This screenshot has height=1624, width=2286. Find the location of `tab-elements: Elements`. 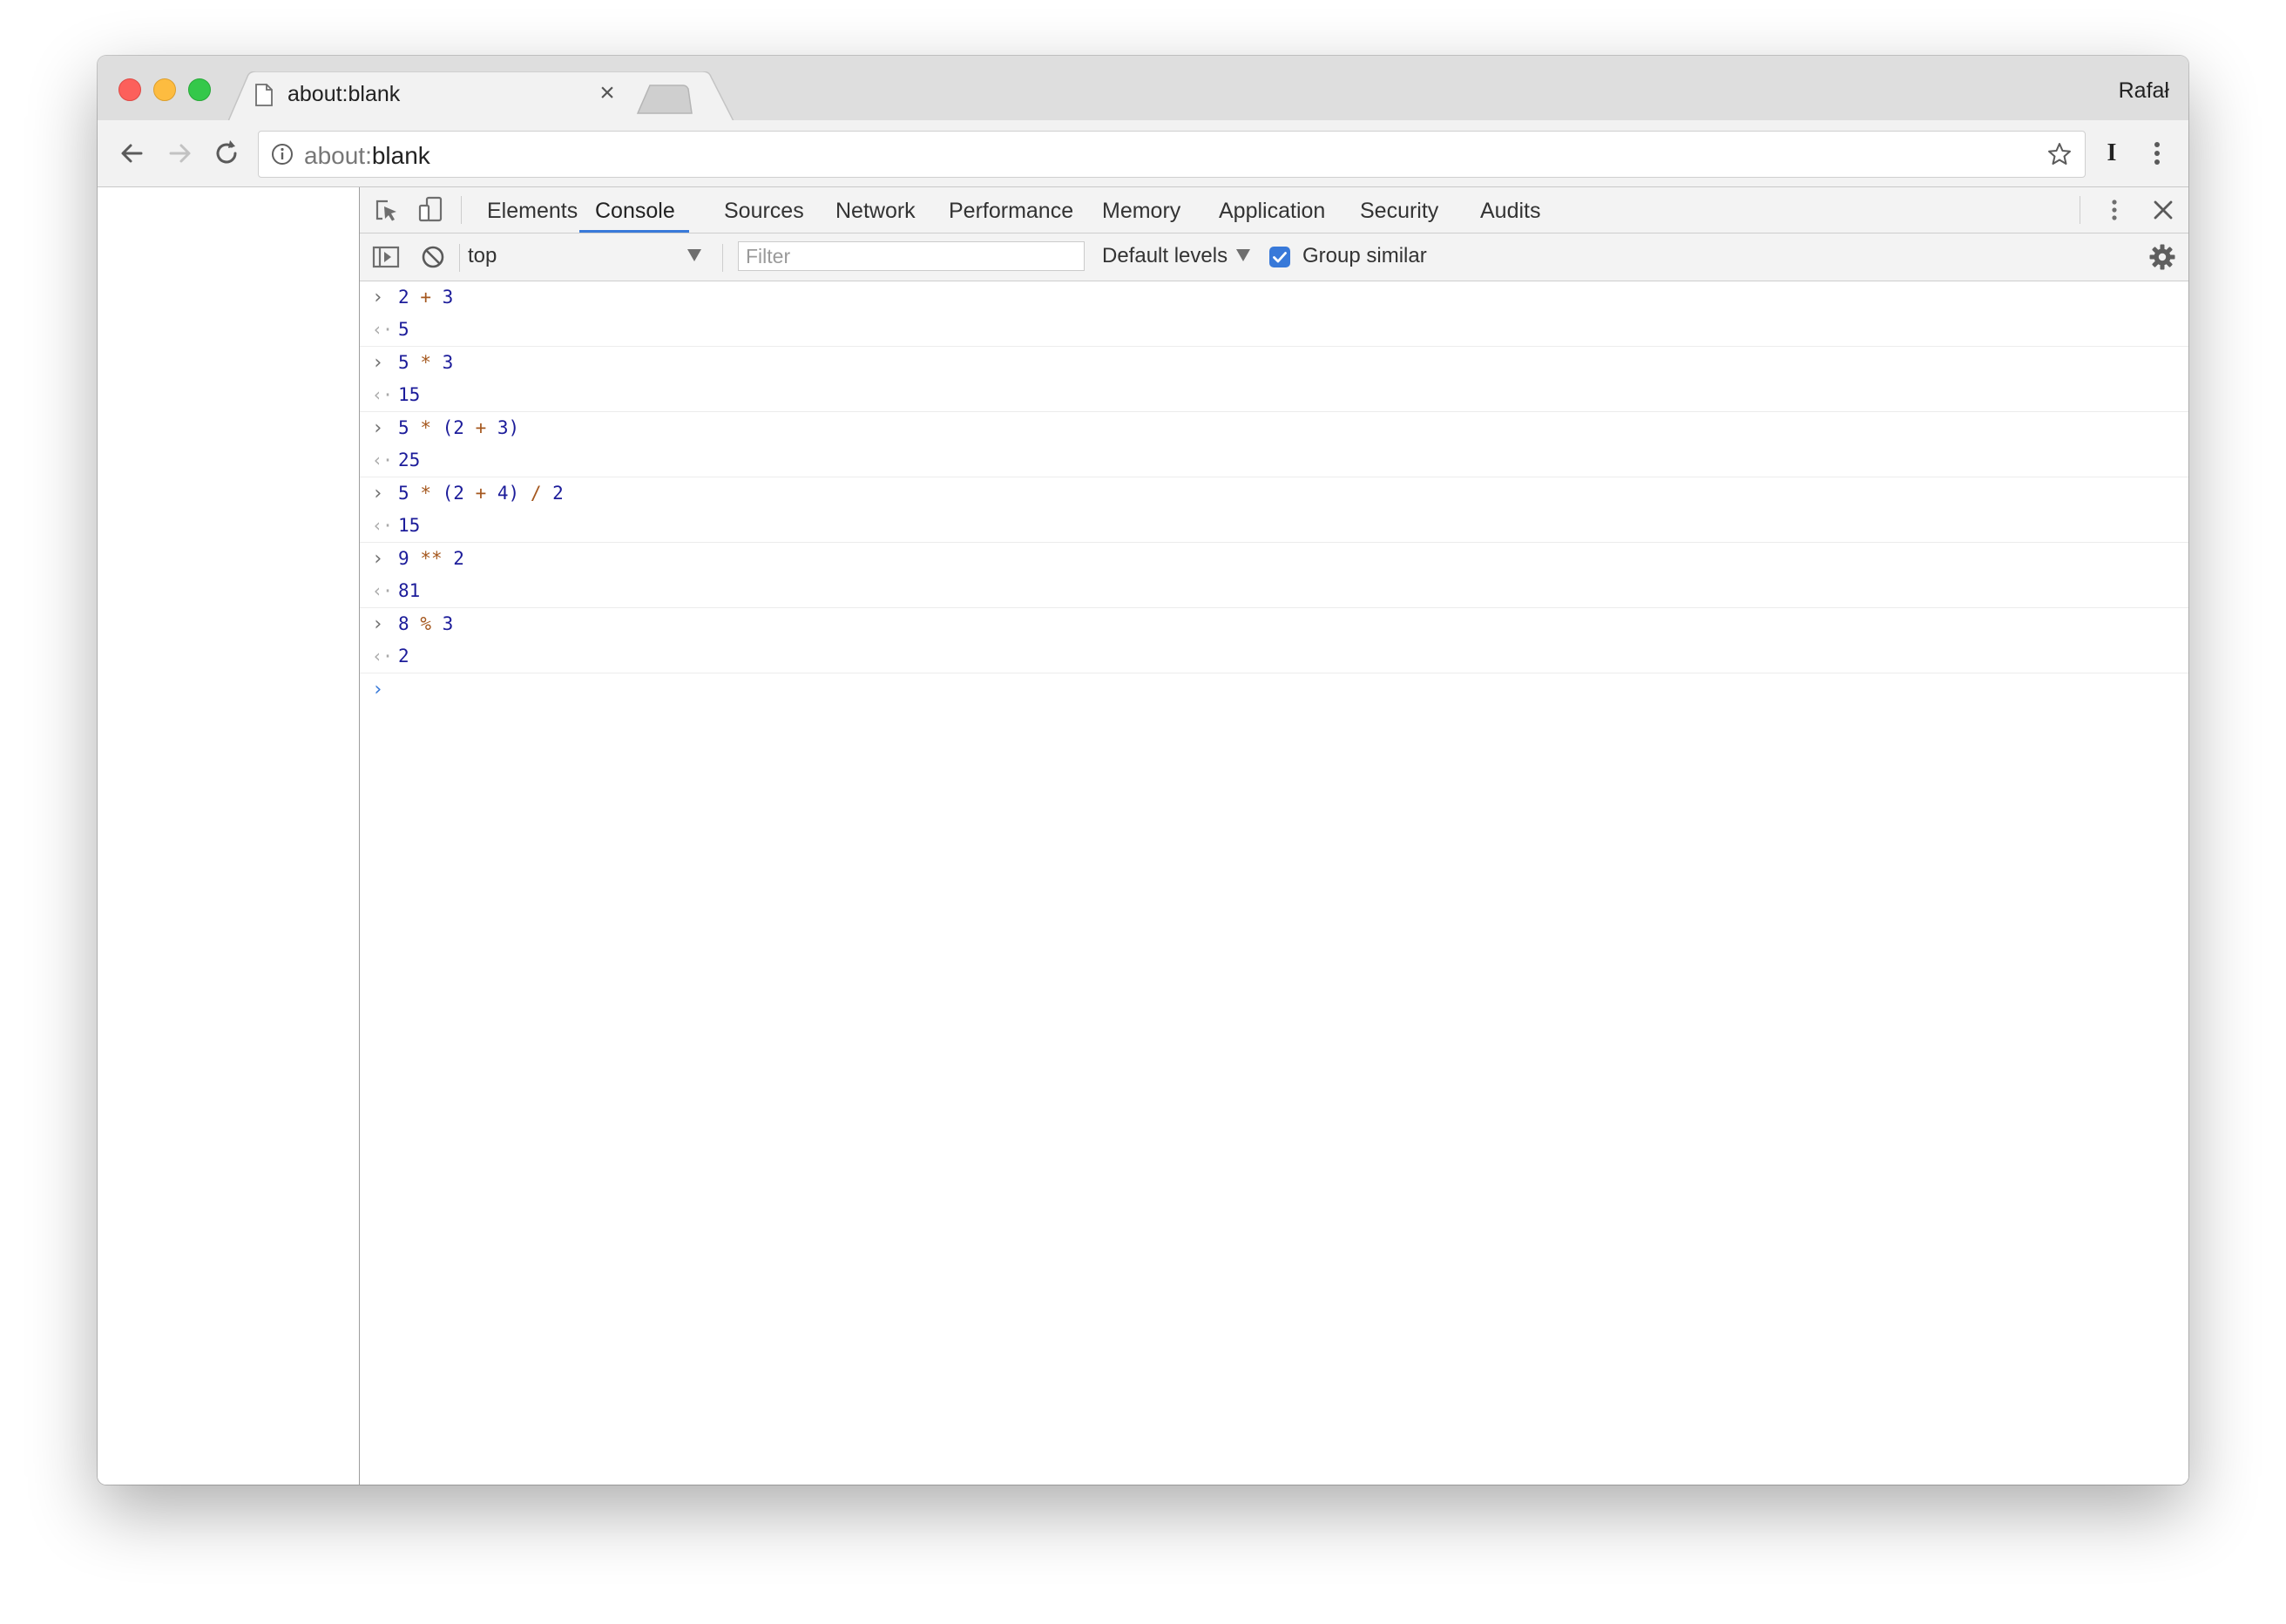

tab-elements: Elements is located at coordinates (532, 216).